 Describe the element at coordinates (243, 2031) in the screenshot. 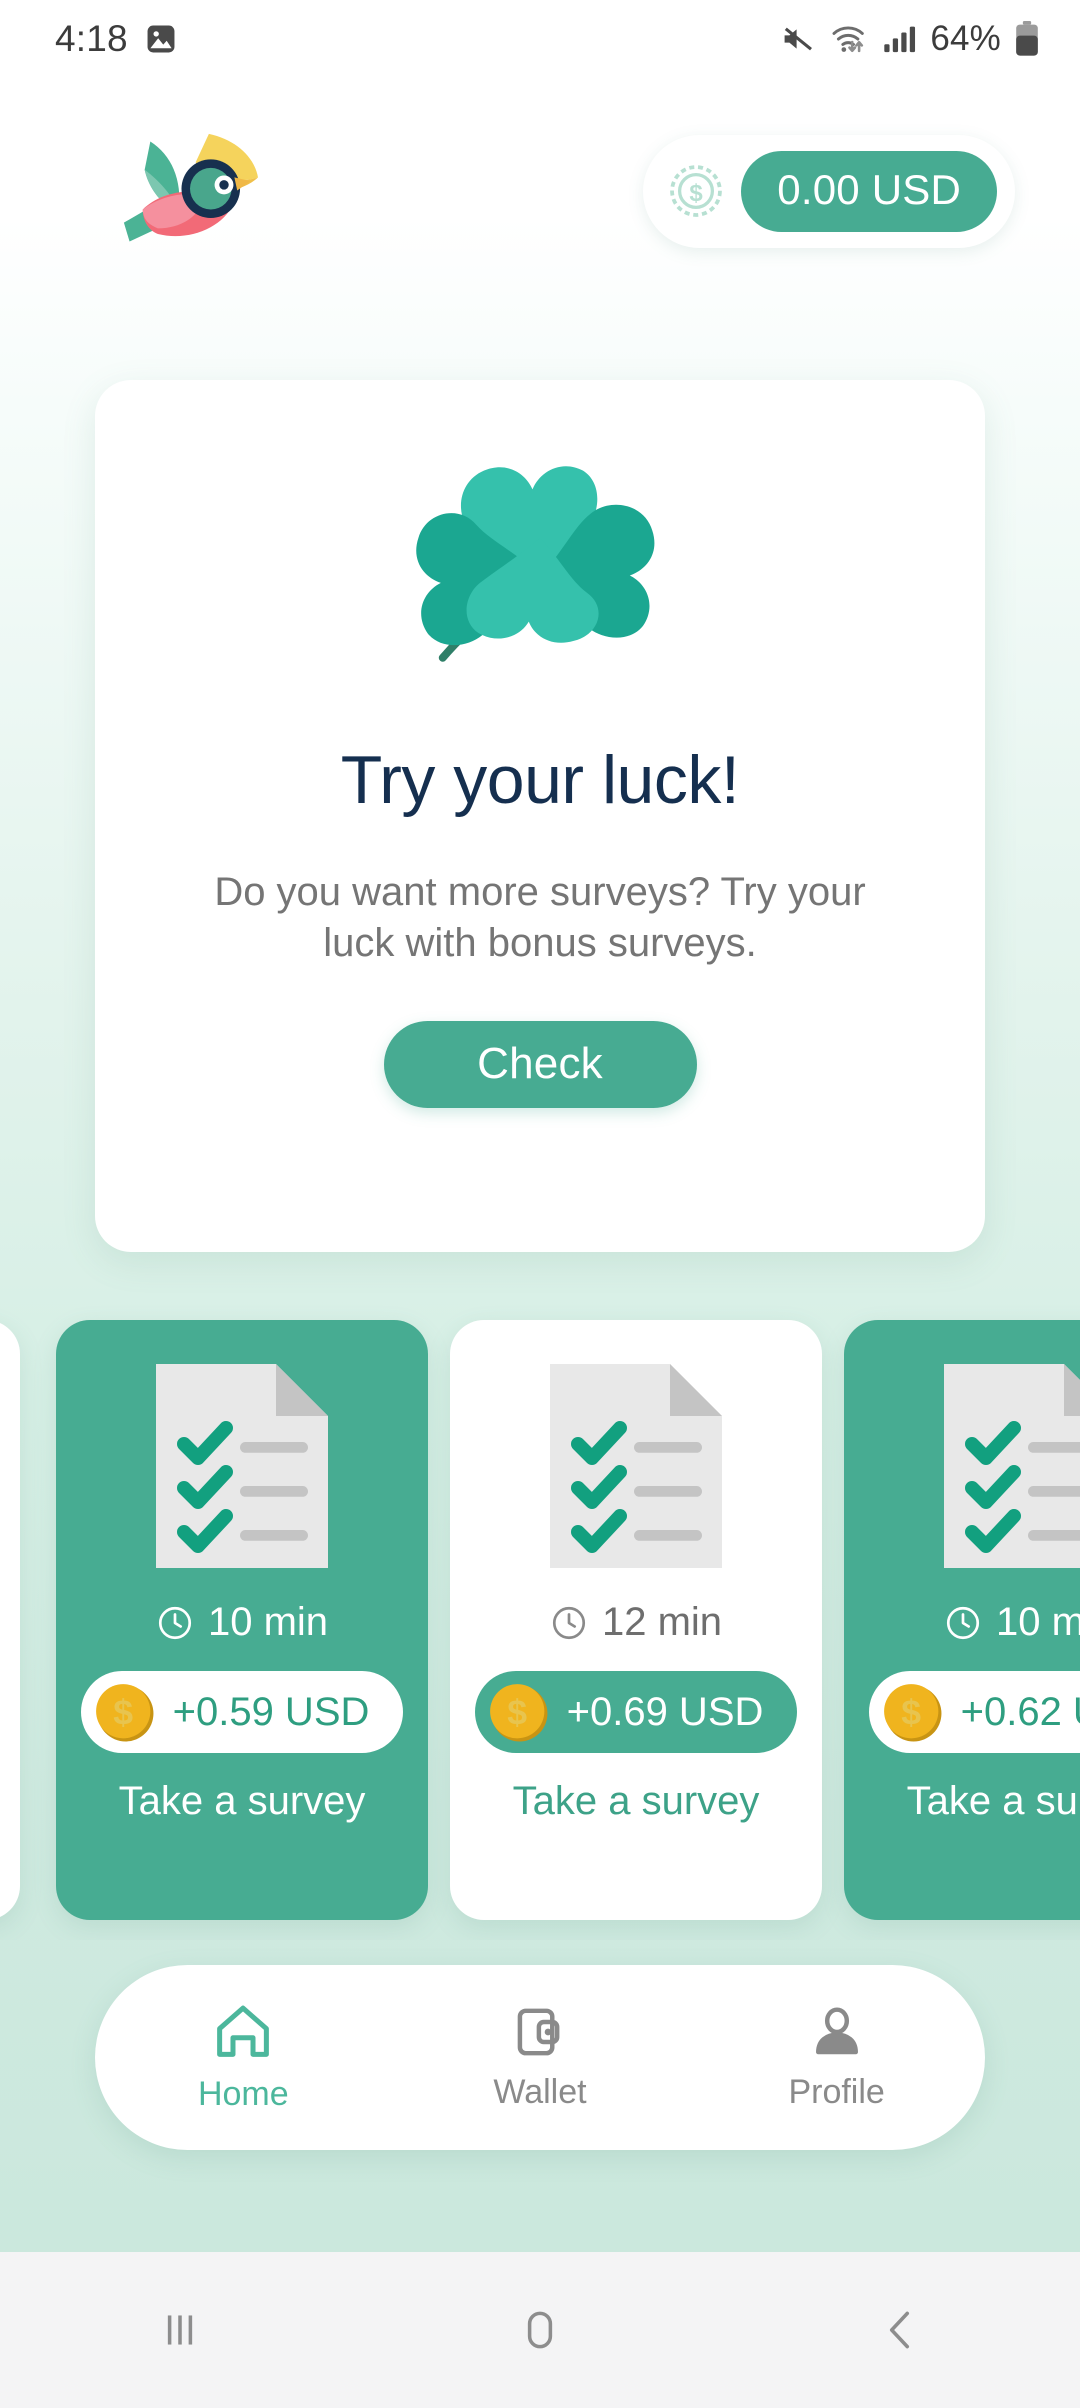

I see `home-icon` at that location.